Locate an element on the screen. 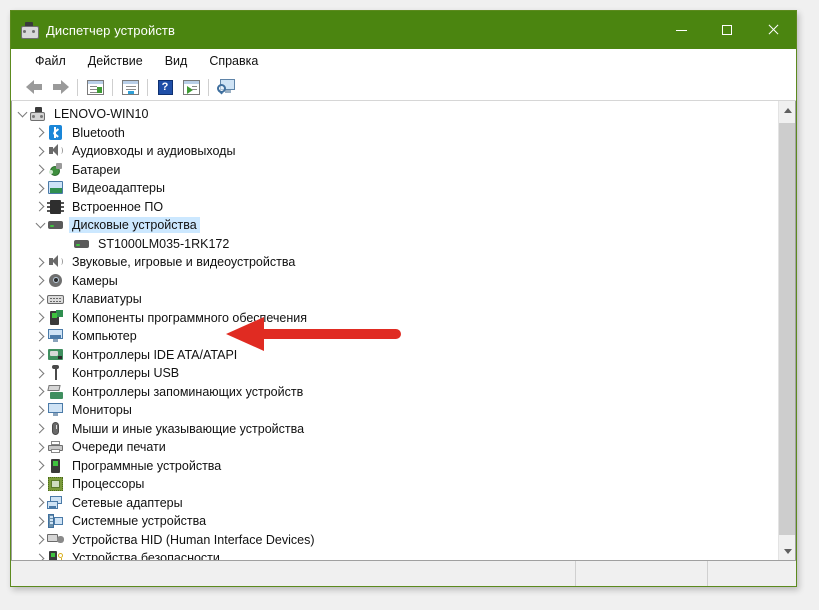 This screenshot has width=819, height=610. title-bar: Диспетчер устройств is located at coordinates (403, 30).